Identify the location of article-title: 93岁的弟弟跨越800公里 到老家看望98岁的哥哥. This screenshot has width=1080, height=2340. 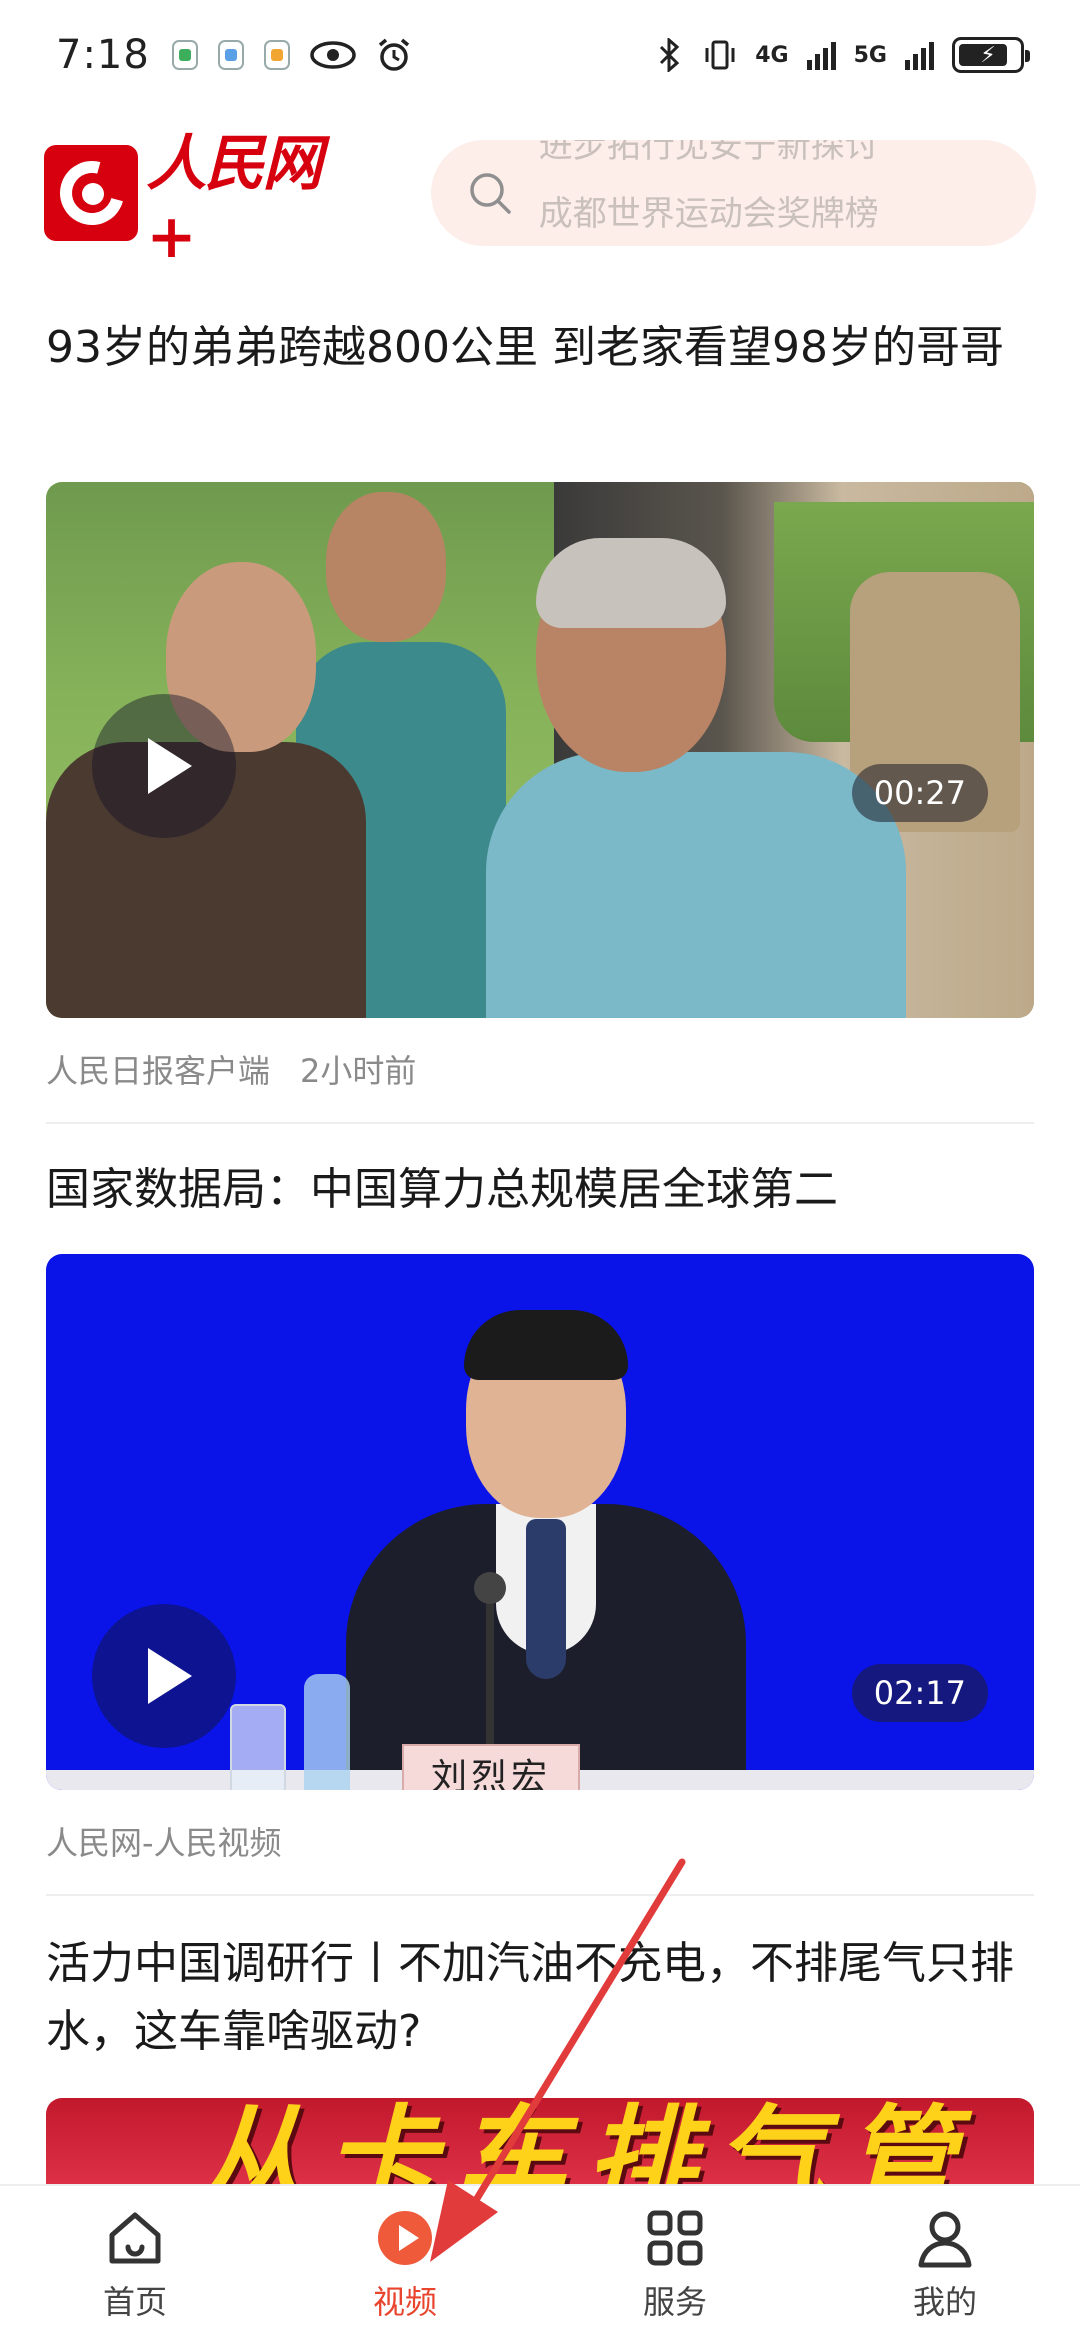
(540, 348).